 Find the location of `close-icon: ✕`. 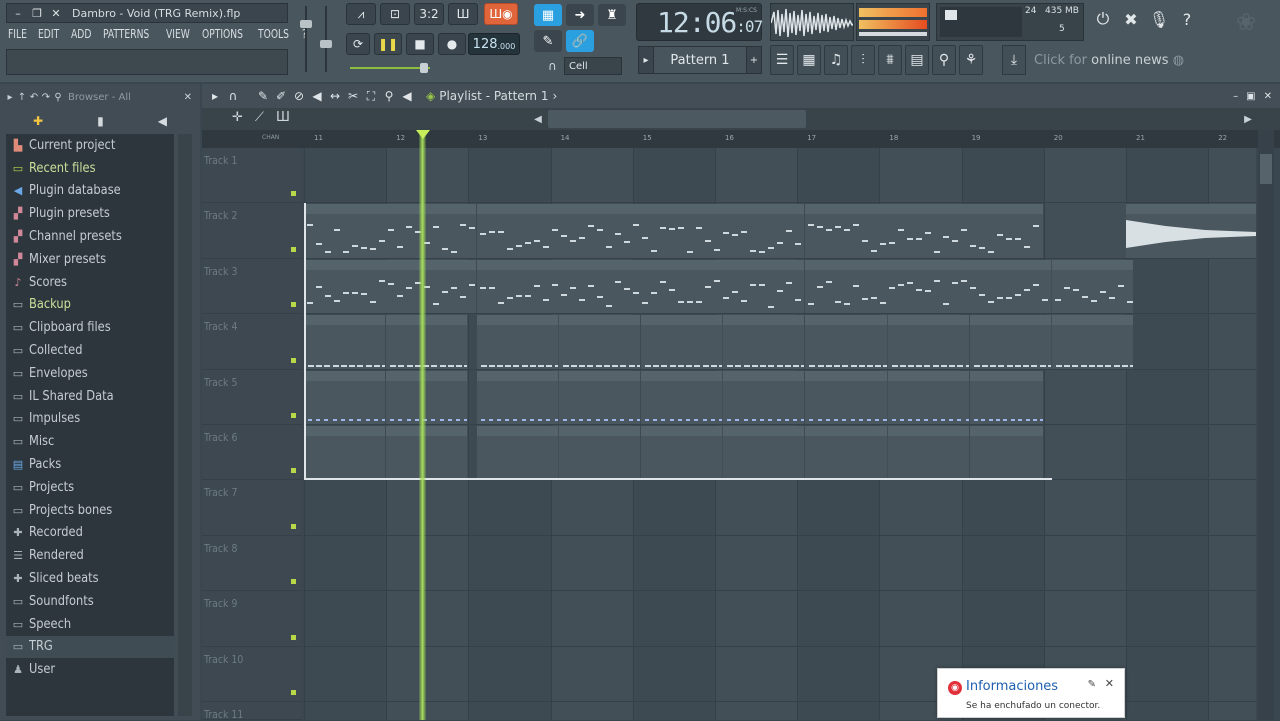

close-icon: ✕ is located at coordinates (56, 13).